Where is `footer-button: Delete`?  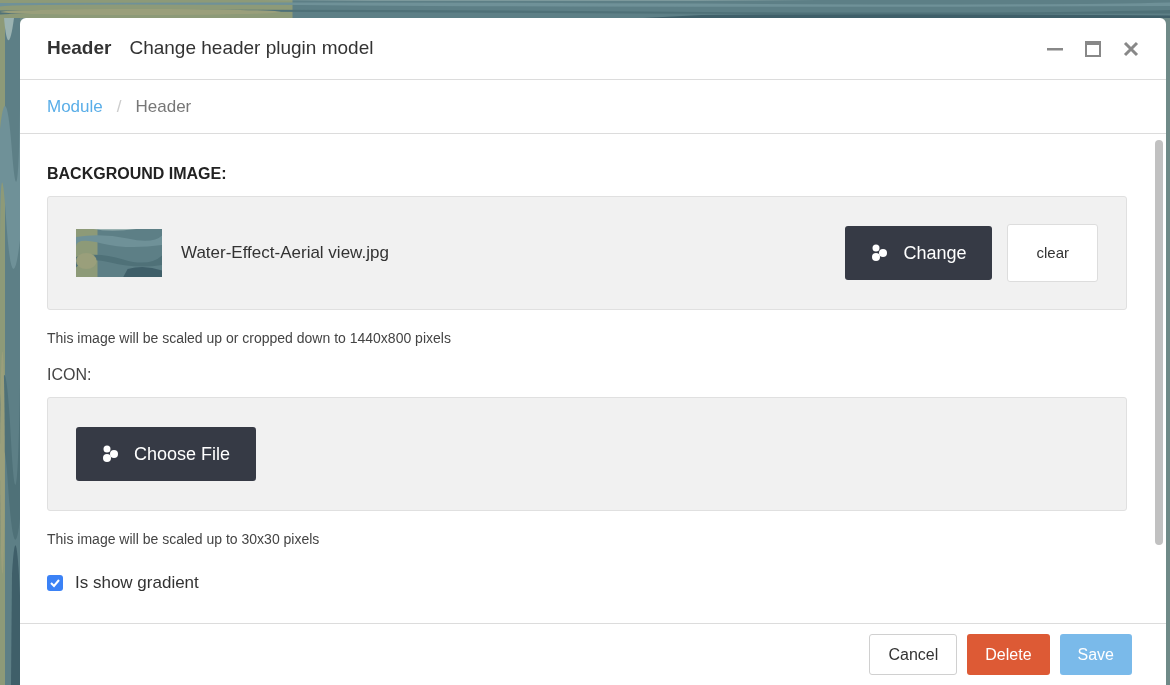 footer-button: Delete is located at coordinates (1008, 654).